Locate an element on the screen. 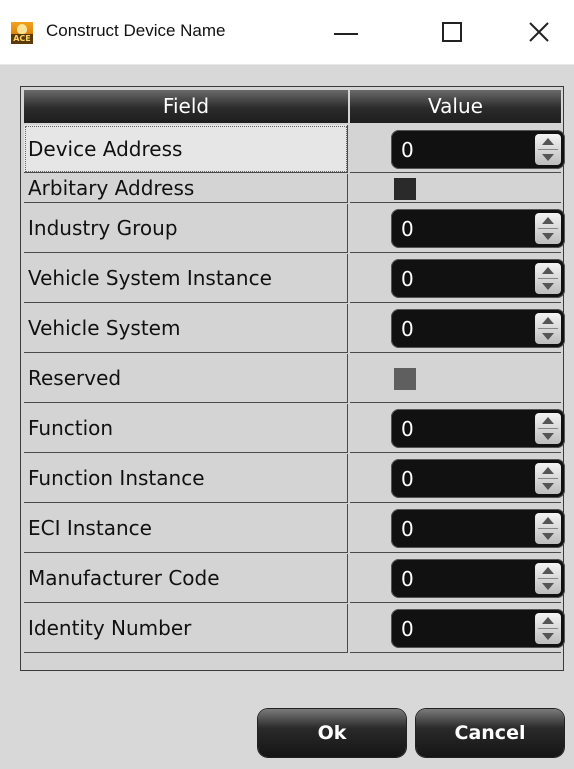 The image size is (574, 769). field-label: Arbitary Address is located at coordinates (186, 188).